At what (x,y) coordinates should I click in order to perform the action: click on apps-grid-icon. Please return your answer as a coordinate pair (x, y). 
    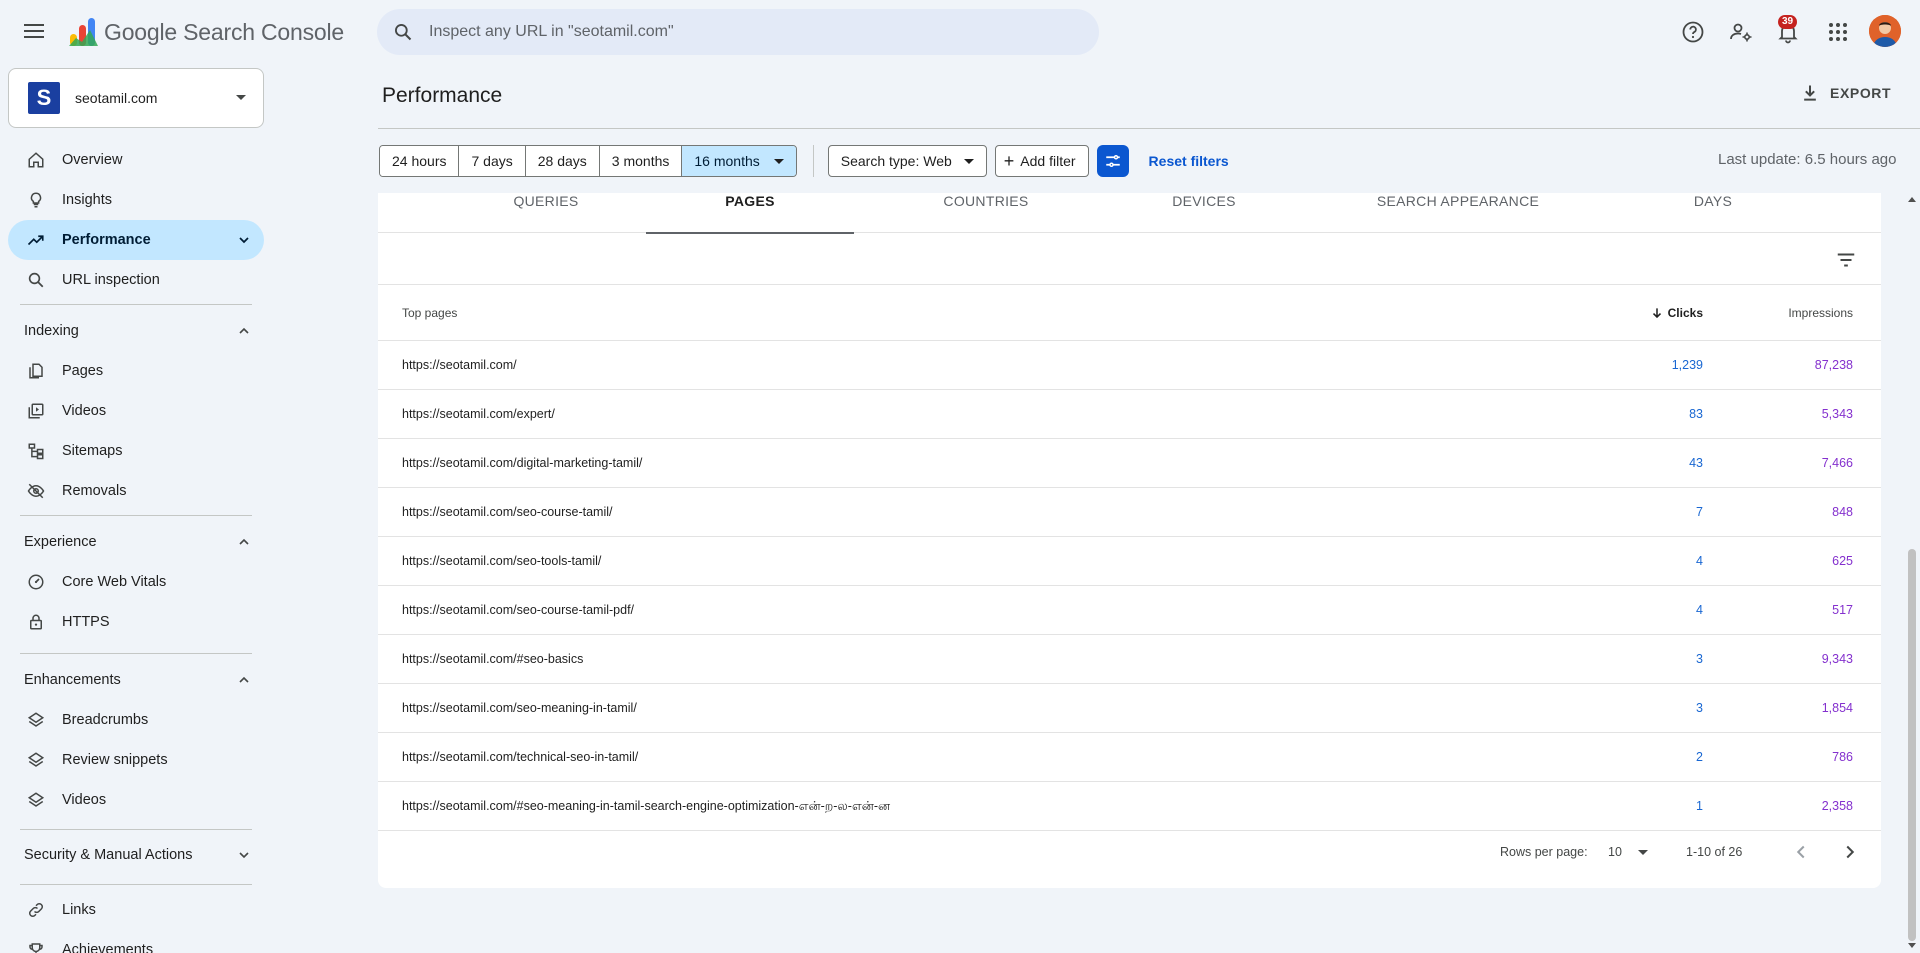
    Looking at the image, I should click on (1838, 32).